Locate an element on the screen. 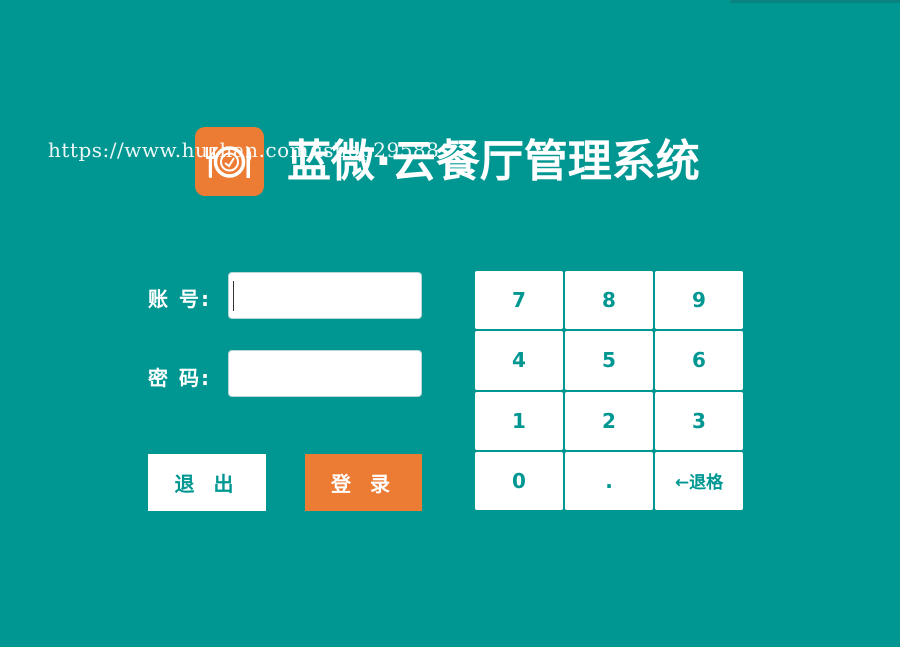  backspace-key: ←退格 is located at coordinates (699, 480).